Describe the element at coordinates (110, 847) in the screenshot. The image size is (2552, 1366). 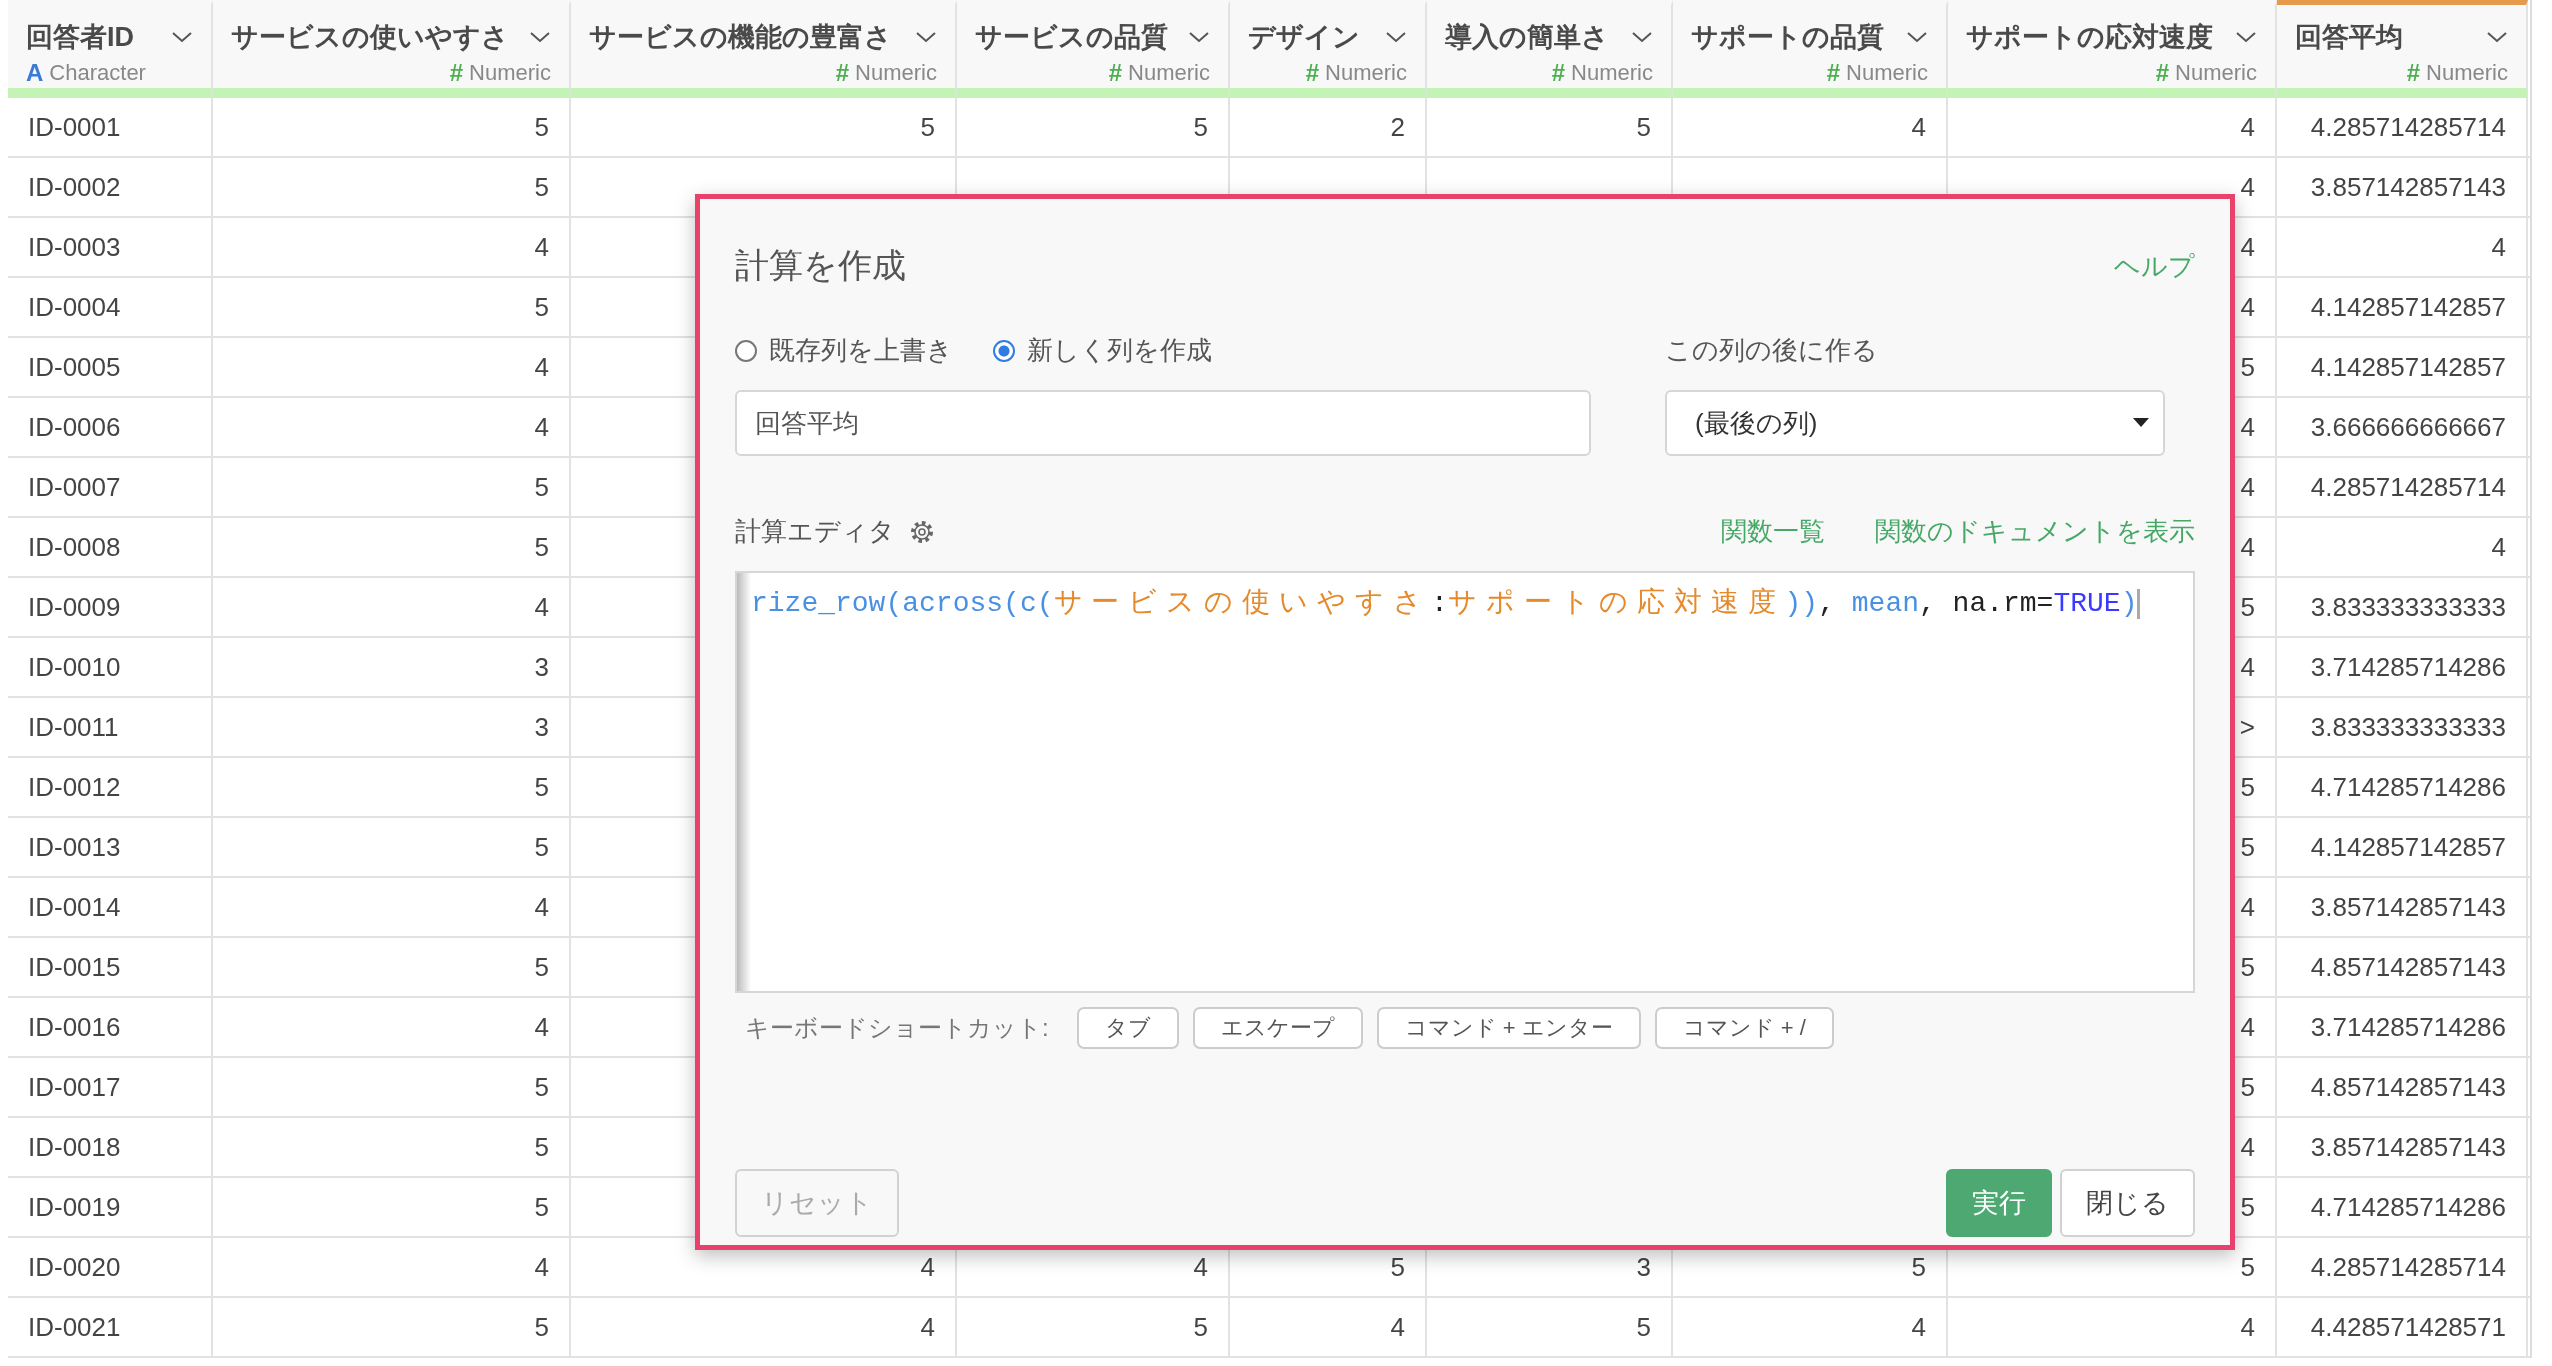
I see `table-cell: ID-0013` at that location.